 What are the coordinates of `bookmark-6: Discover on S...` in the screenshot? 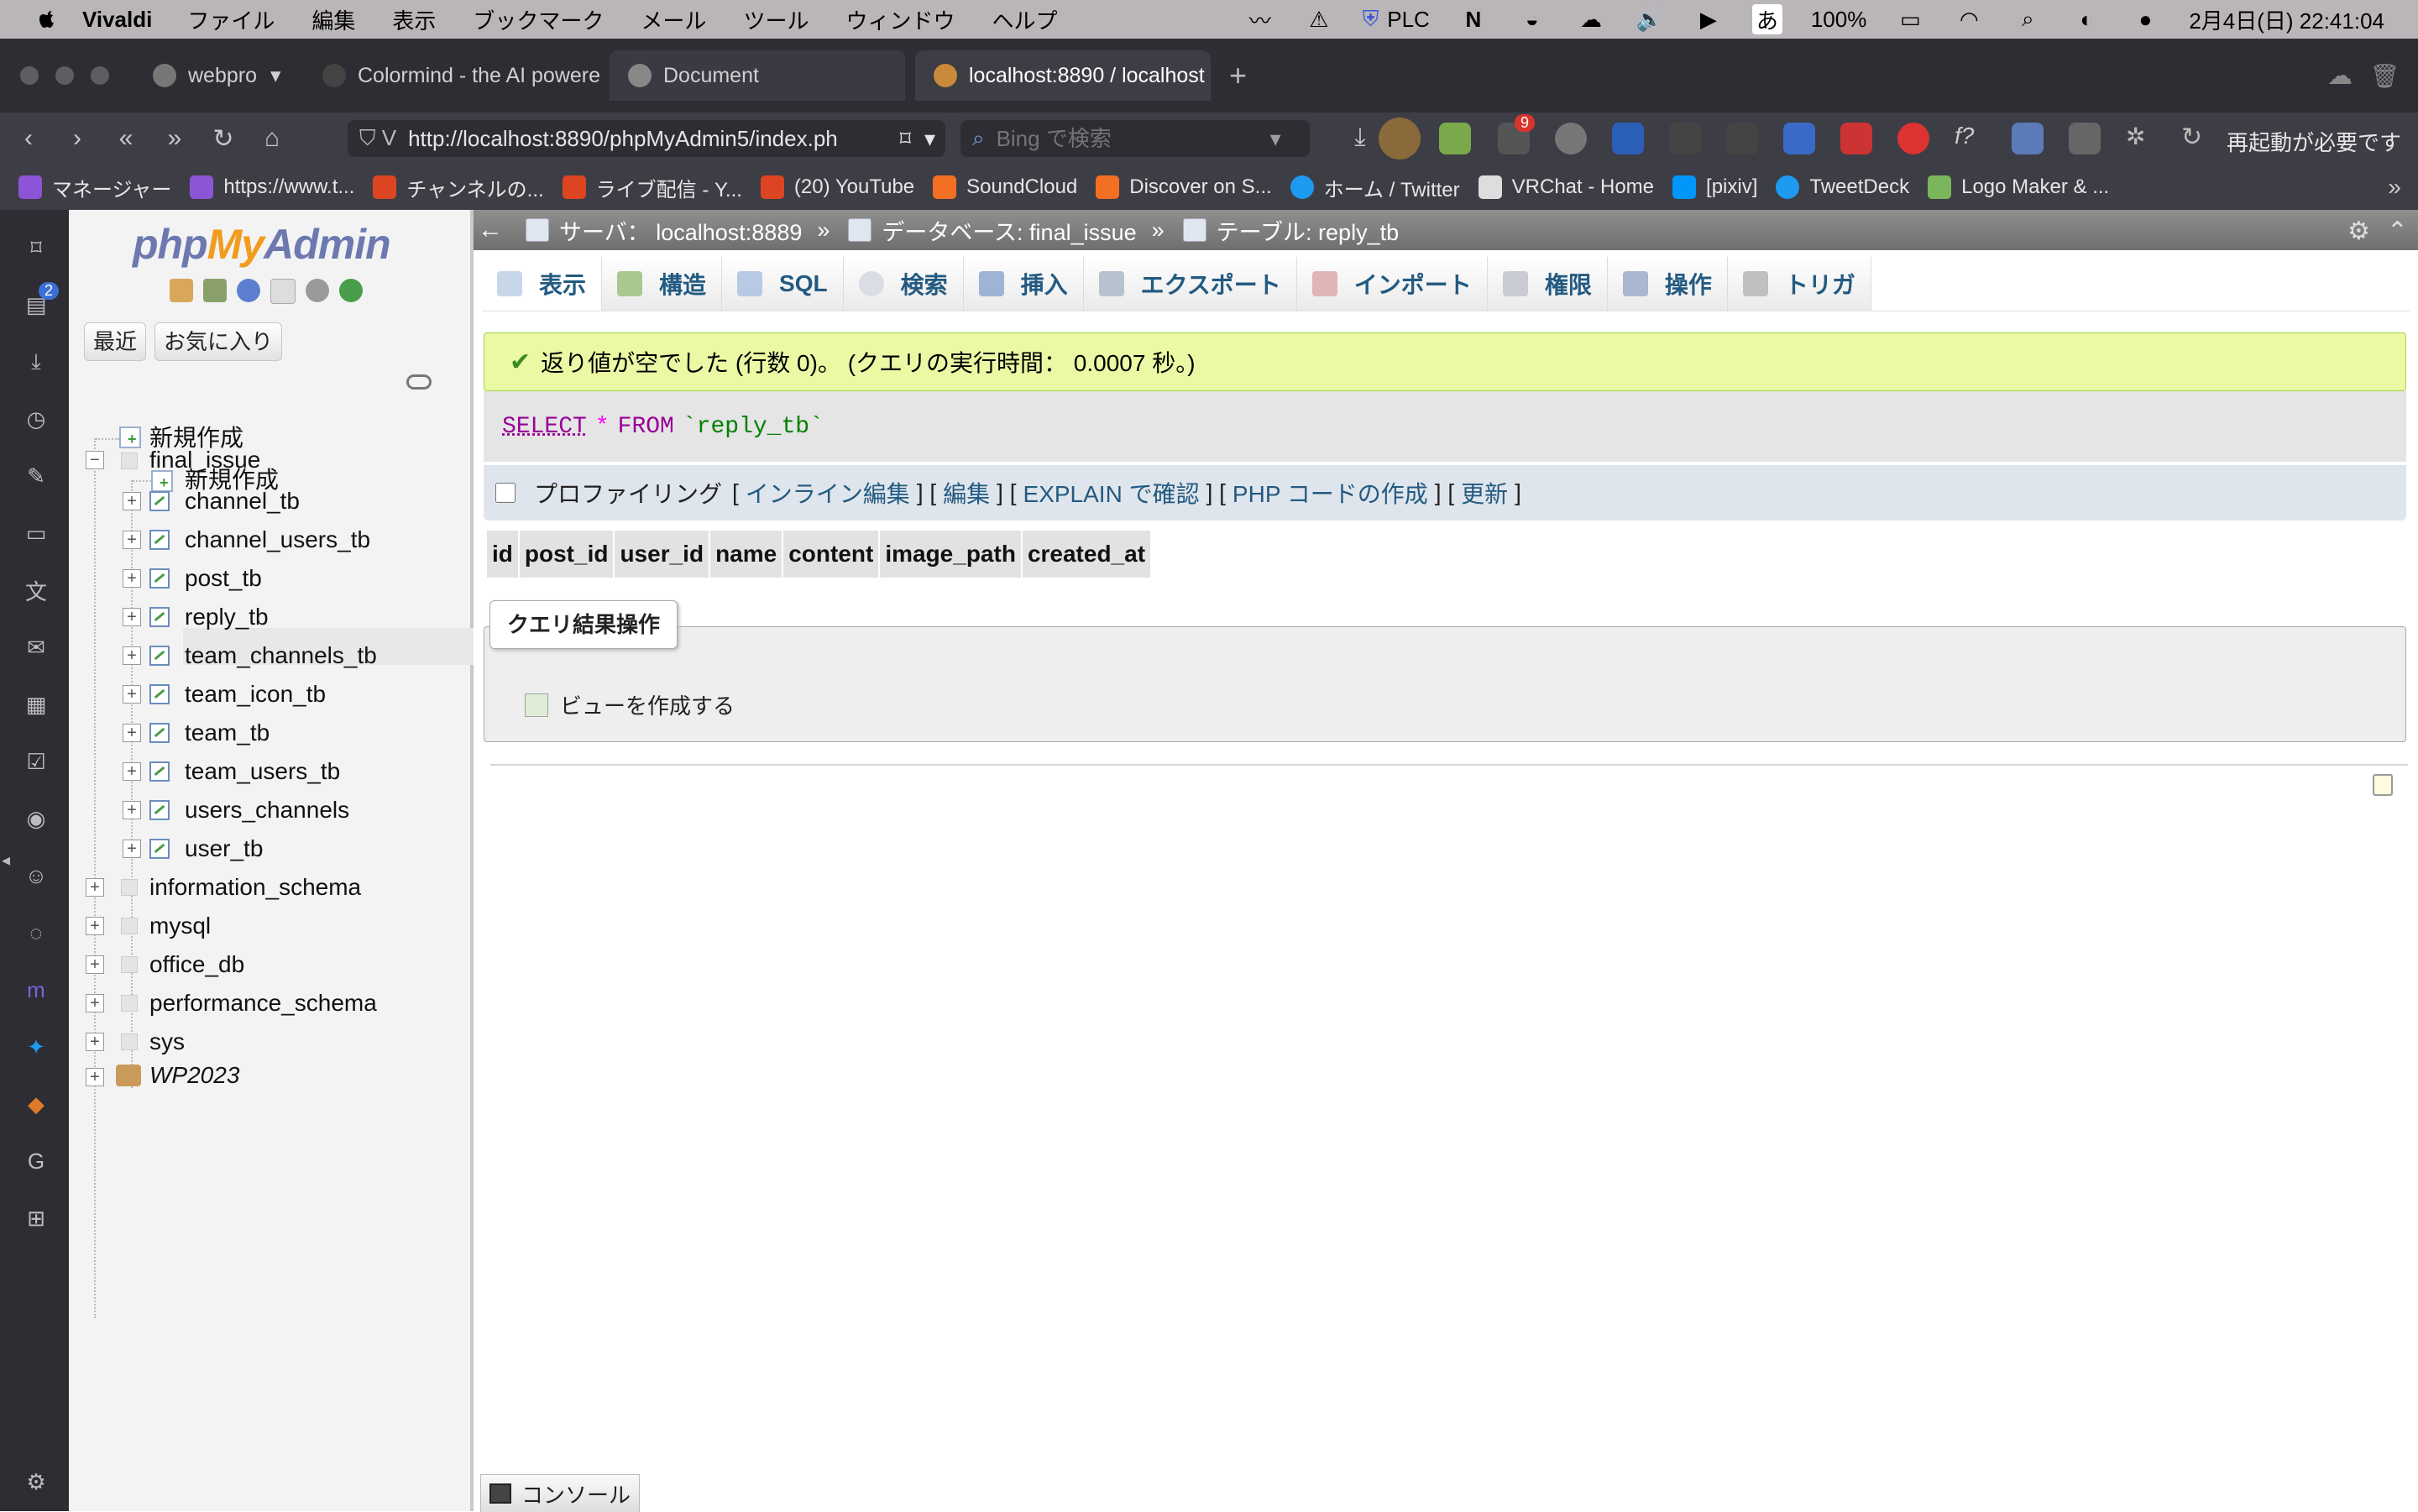 It's located at (1184, 187).